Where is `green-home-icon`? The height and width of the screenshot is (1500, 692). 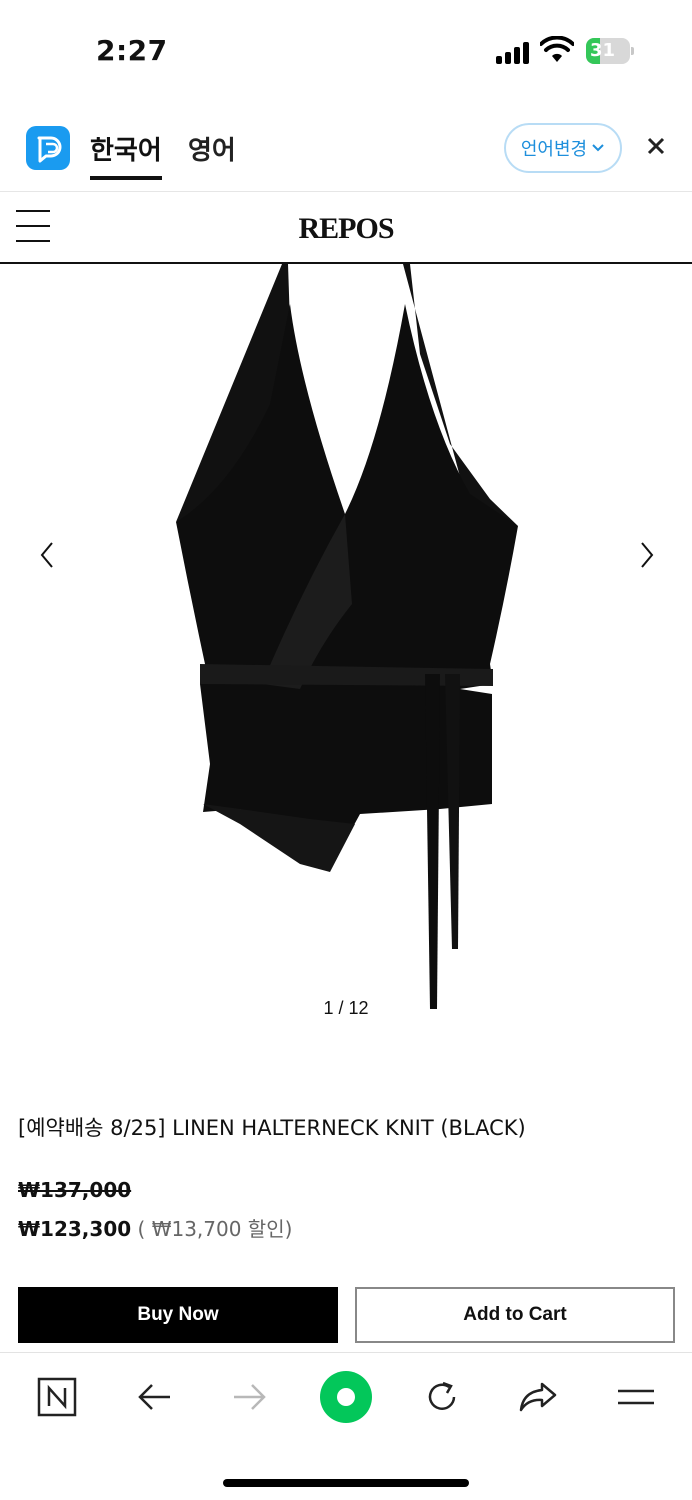
green-home-icon is located at coordinates (346, 1397).